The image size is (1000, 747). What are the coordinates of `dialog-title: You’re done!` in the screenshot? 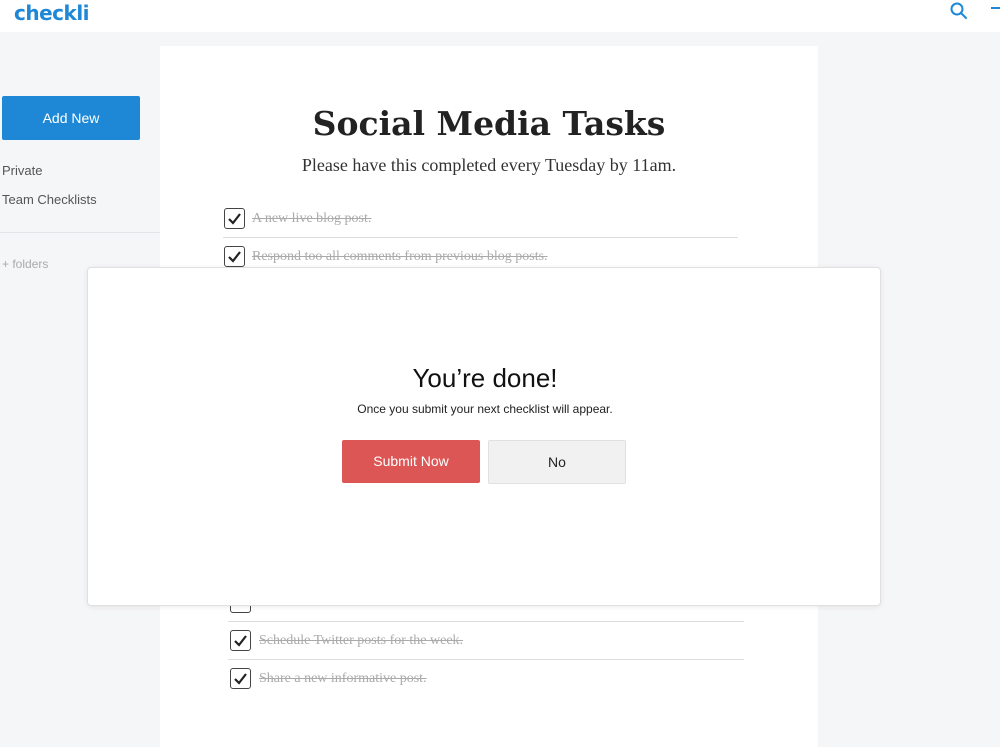 It's located at (485, 378).